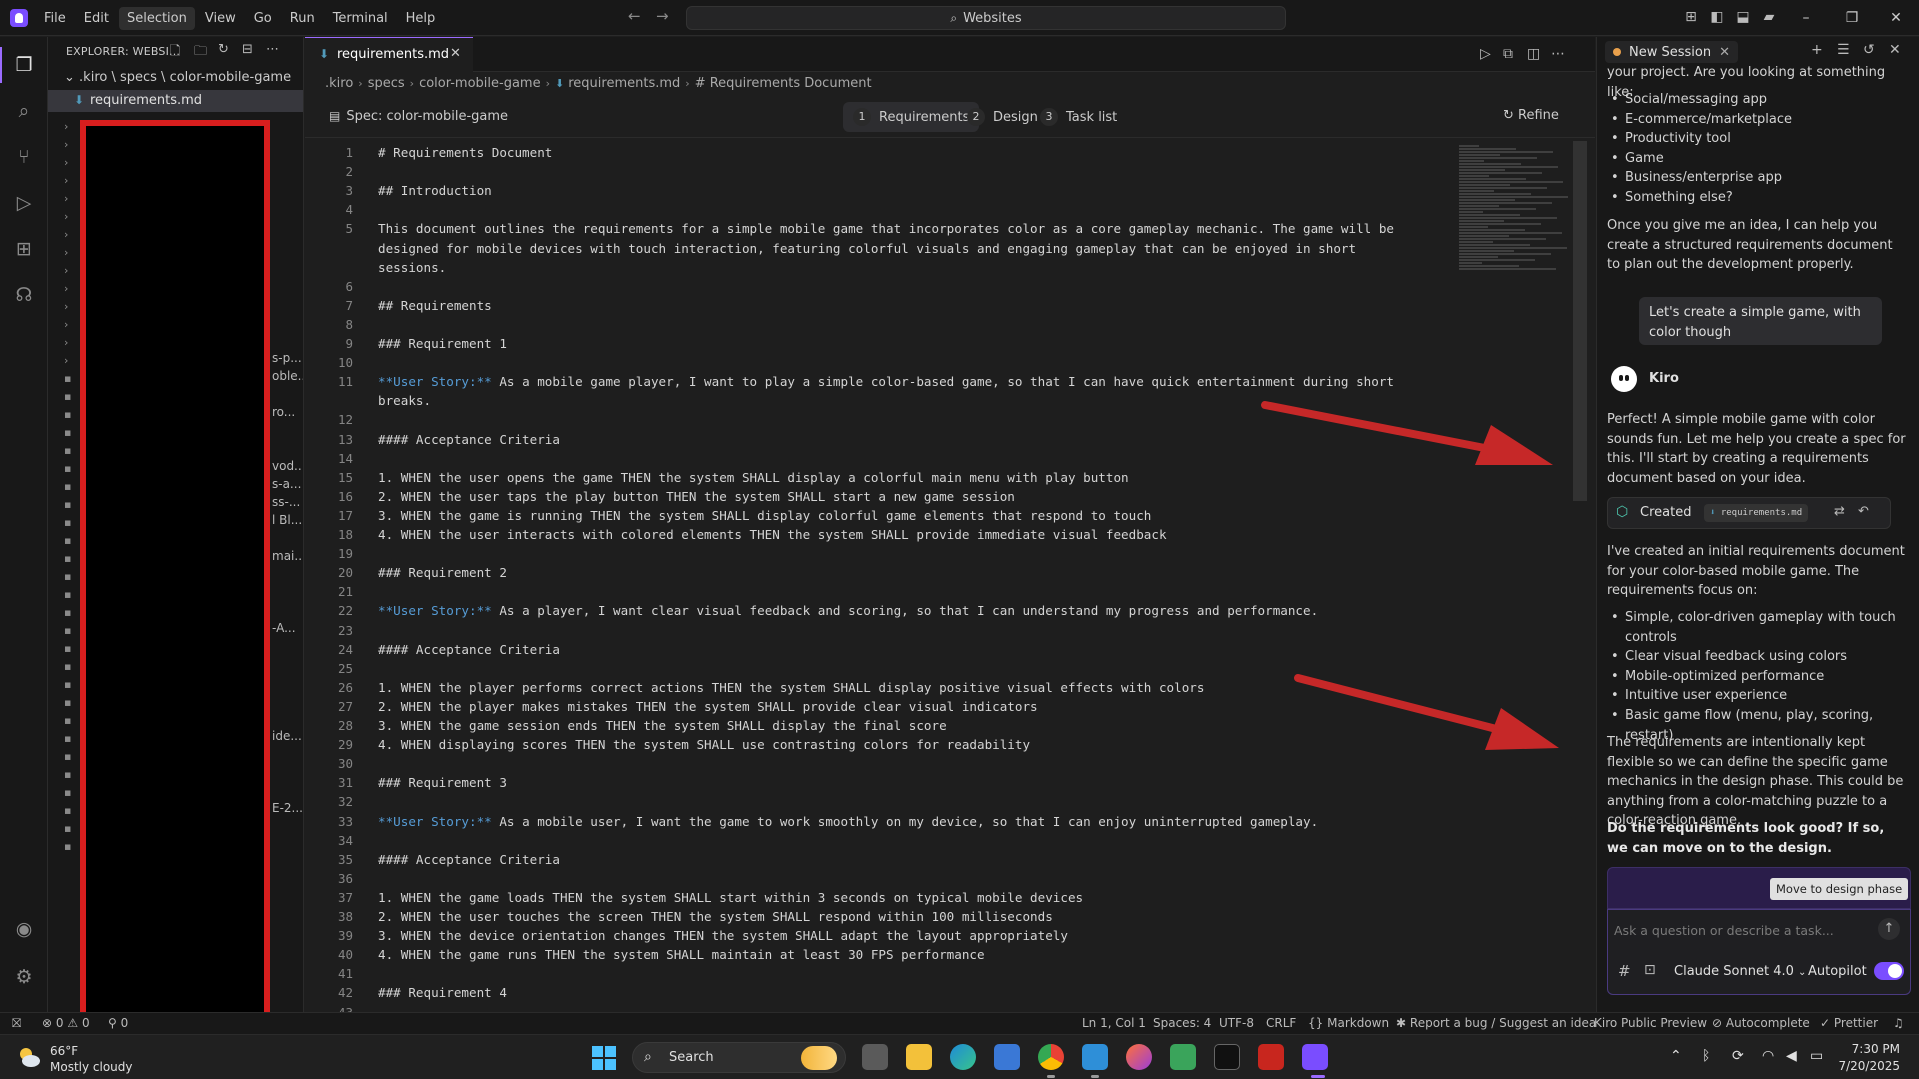 This screenshot has height=1079, width=1919. I want to click on file-explorer-icon, so click(919, 1057).